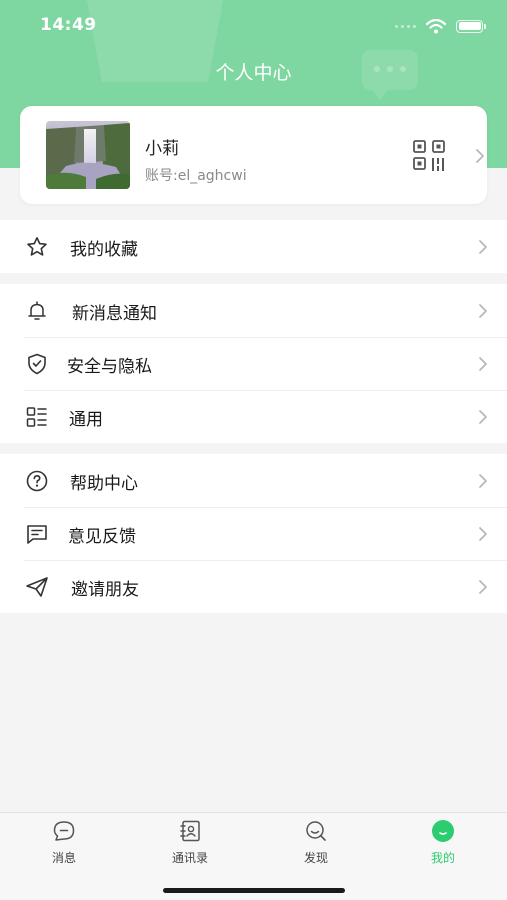  What do you see at coordinates (405, 26) in the screenshot?
I see `signal-icon` at bounding box center [405, 26].